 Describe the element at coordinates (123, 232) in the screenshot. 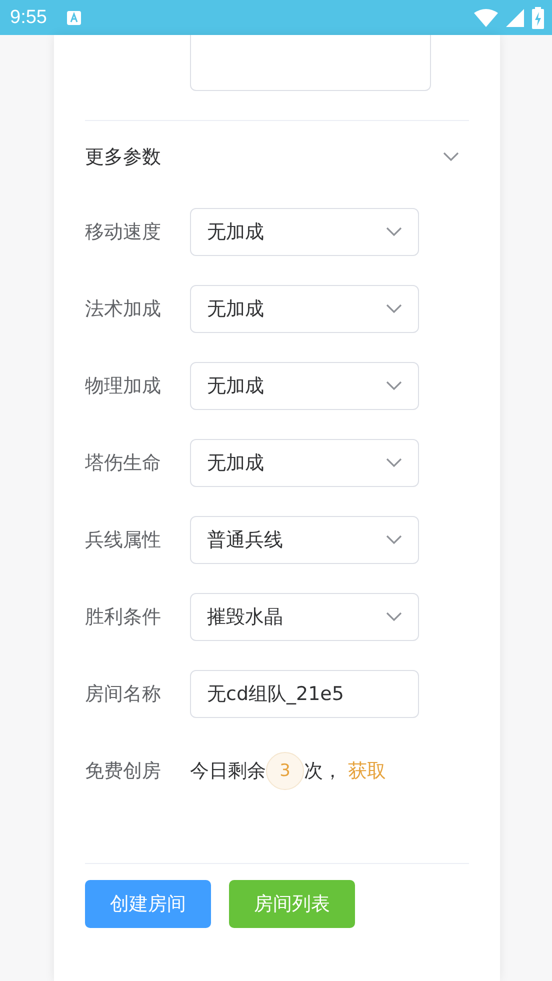

I see `field-label: 移动速度` at that location.